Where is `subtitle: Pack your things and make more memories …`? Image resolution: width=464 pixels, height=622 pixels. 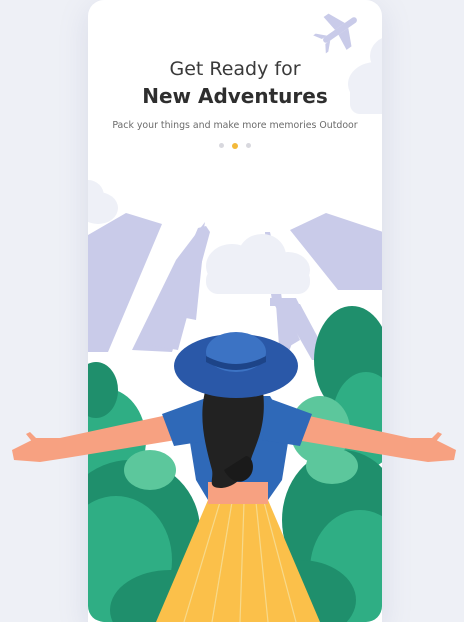
subtitle: Pack your things and make more memories … is located at coordinates (235, 125).